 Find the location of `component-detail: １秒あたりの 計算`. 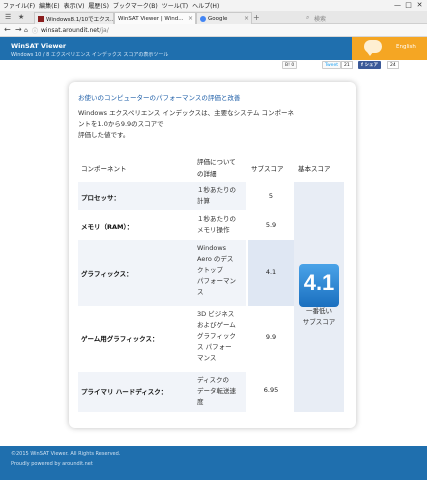

component-detail: １秒あたりの 計算 is located at coordinates (216, 195).